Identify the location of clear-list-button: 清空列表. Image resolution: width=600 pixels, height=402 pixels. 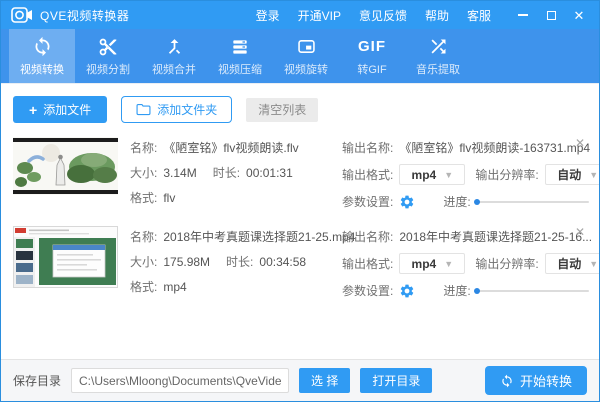
(282, 109).